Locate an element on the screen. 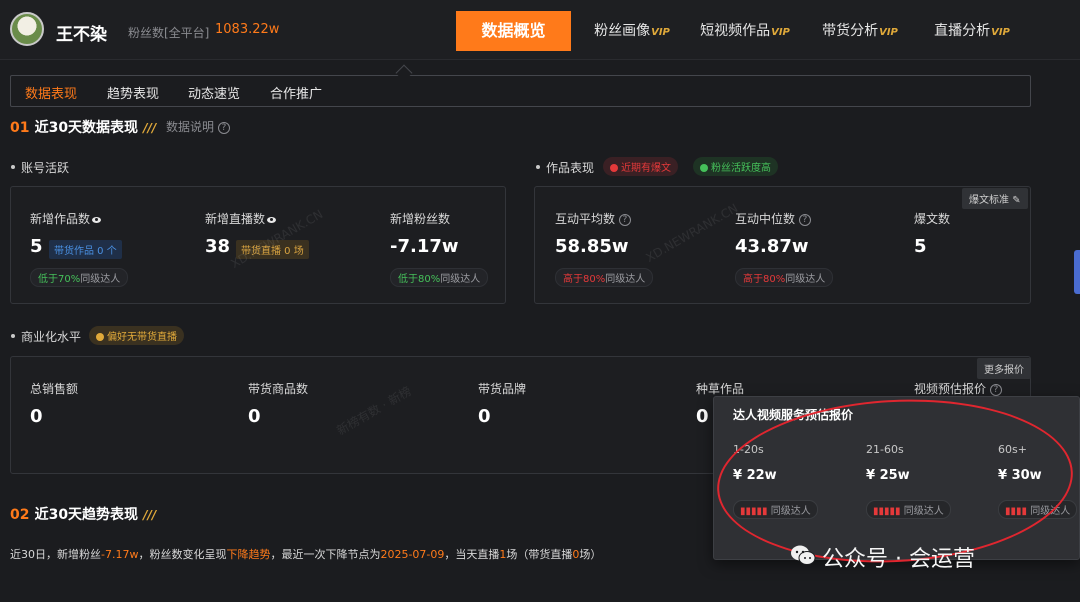  summary-text: 场（带货直播 is located at coordinates (539, 554).